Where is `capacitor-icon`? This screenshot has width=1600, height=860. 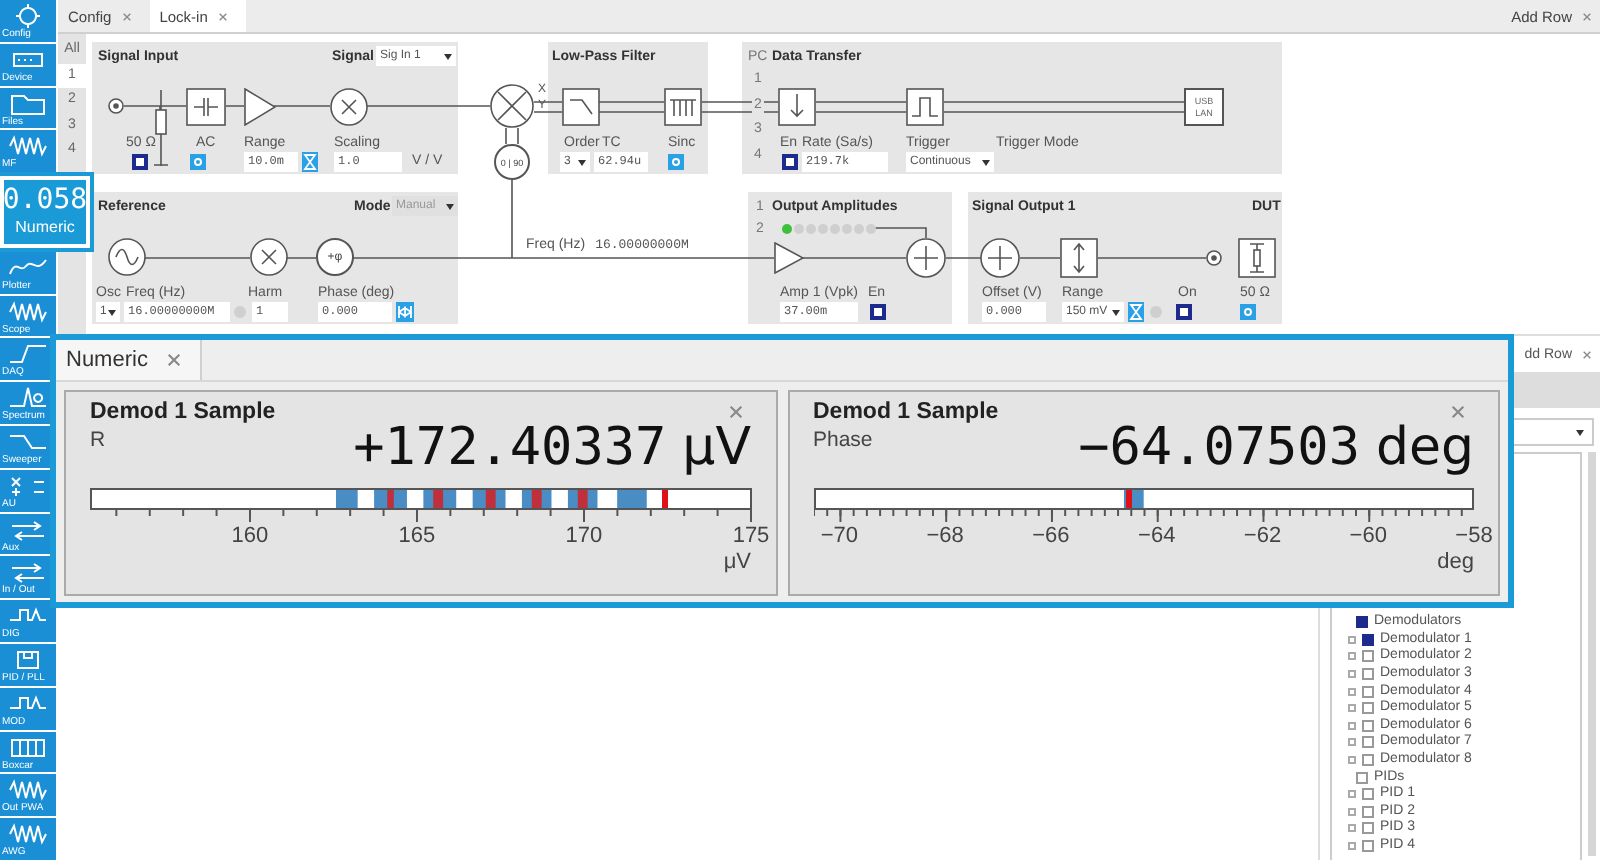
capacitor-icon is located at coordinates (206, 107).